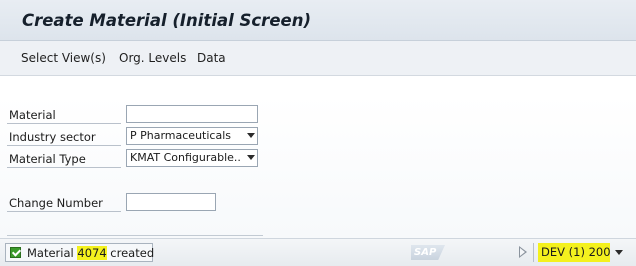 Image resolution: width=636 pixels, height=266 pixels. What do you see at coordinates (523, 252) in the screenshot?
I see `play-icon` at bounding box center [523, 252].